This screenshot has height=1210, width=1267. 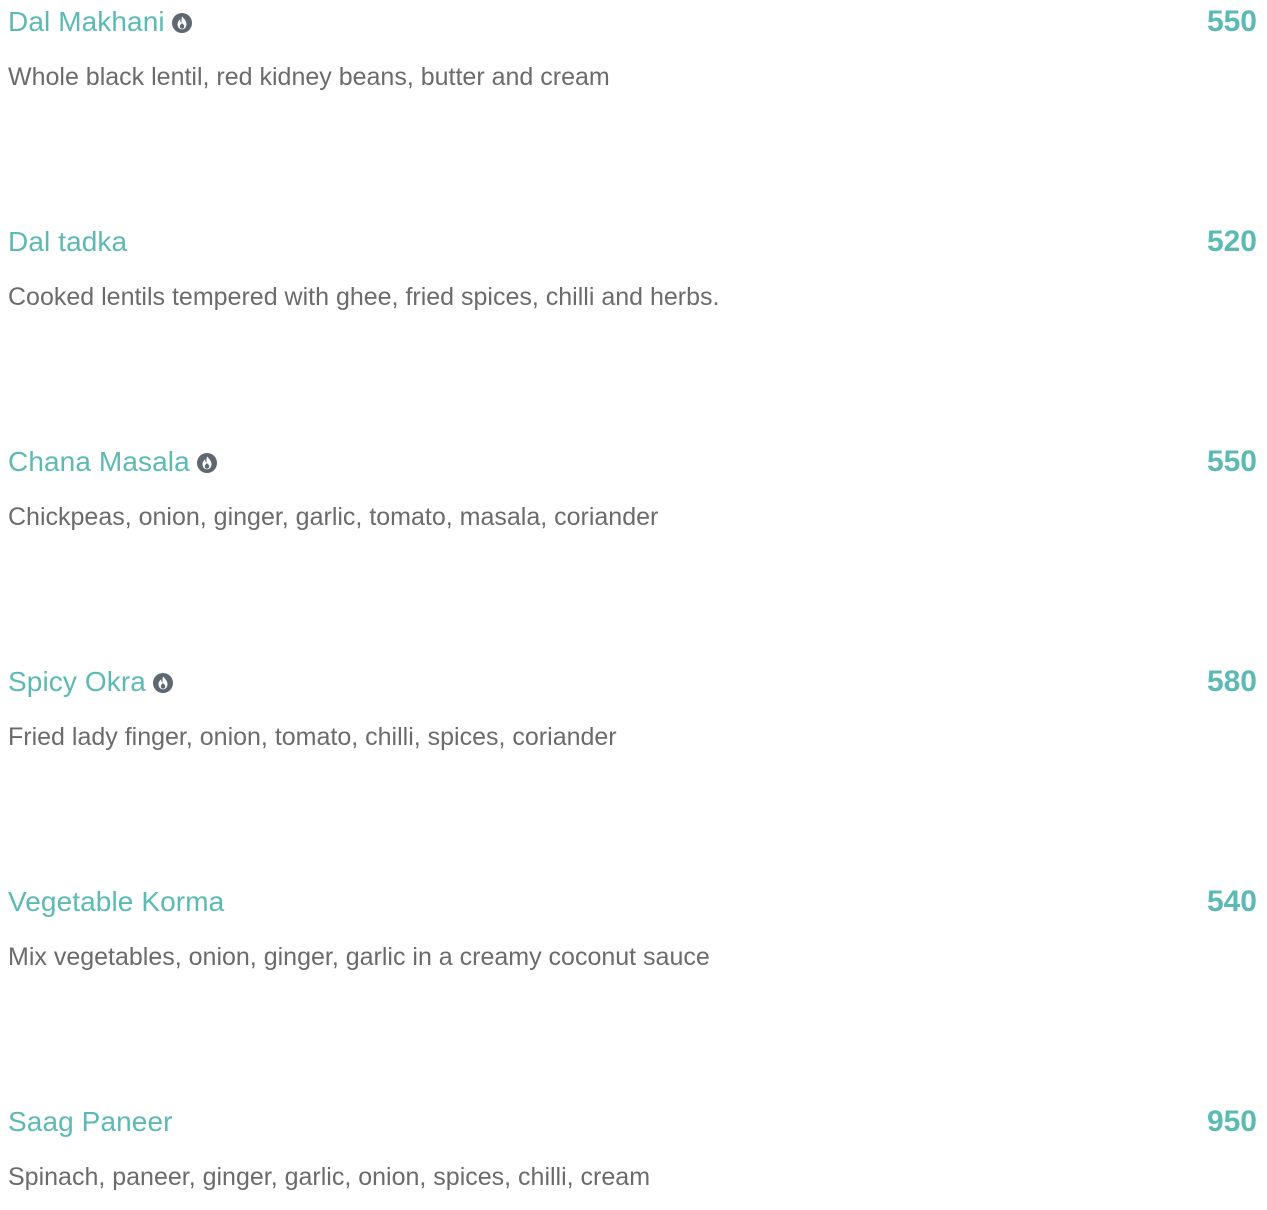 I want to click on menu-item-header: Chana Masala 550, so click(x=632, y=462).